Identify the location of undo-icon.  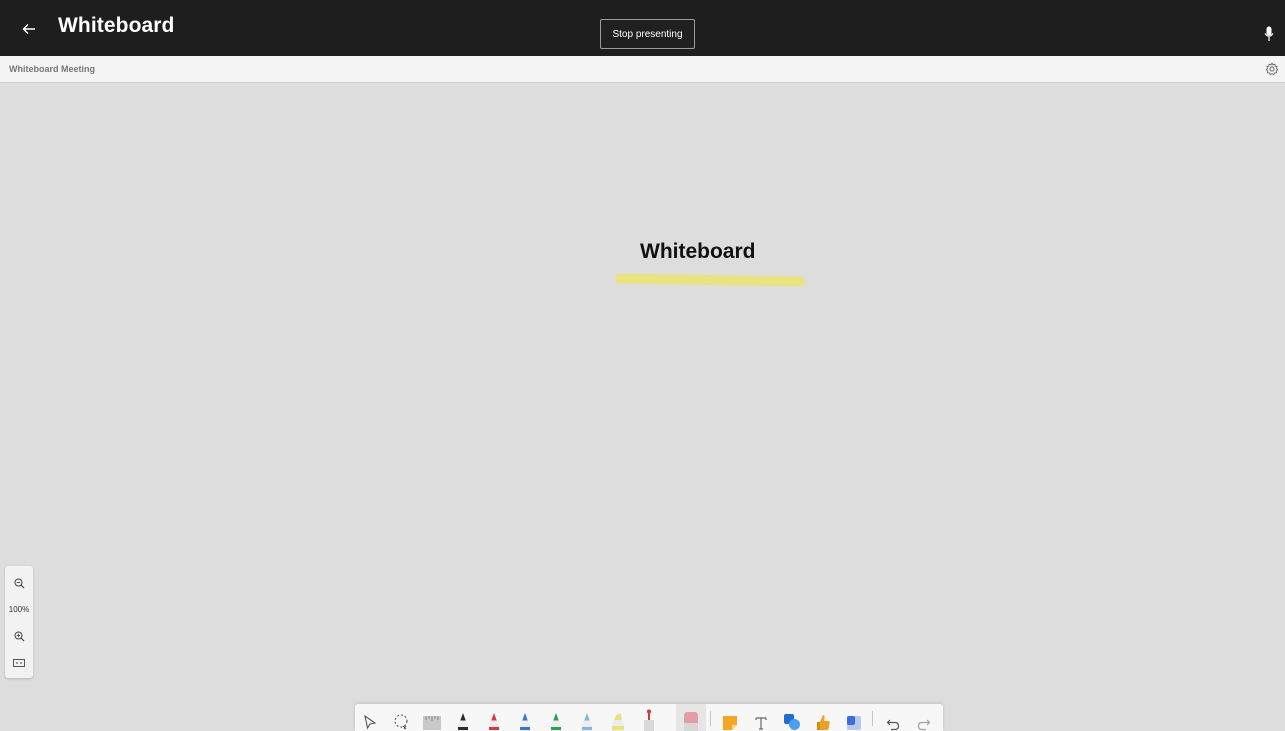
(893, 725).